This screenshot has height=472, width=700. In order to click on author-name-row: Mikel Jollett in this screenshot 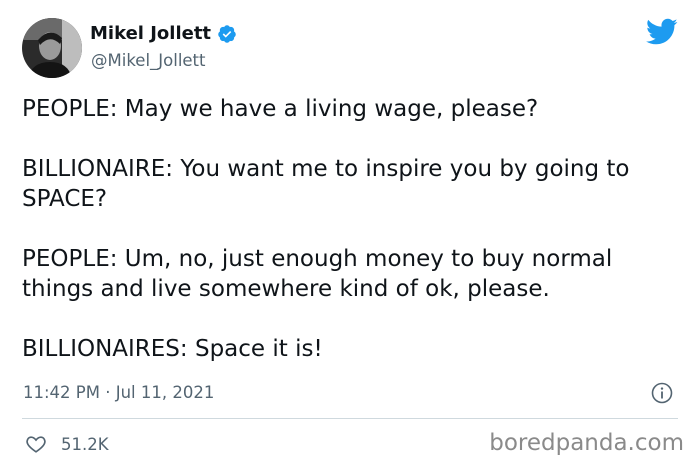, I will do `click(163, 34)`.